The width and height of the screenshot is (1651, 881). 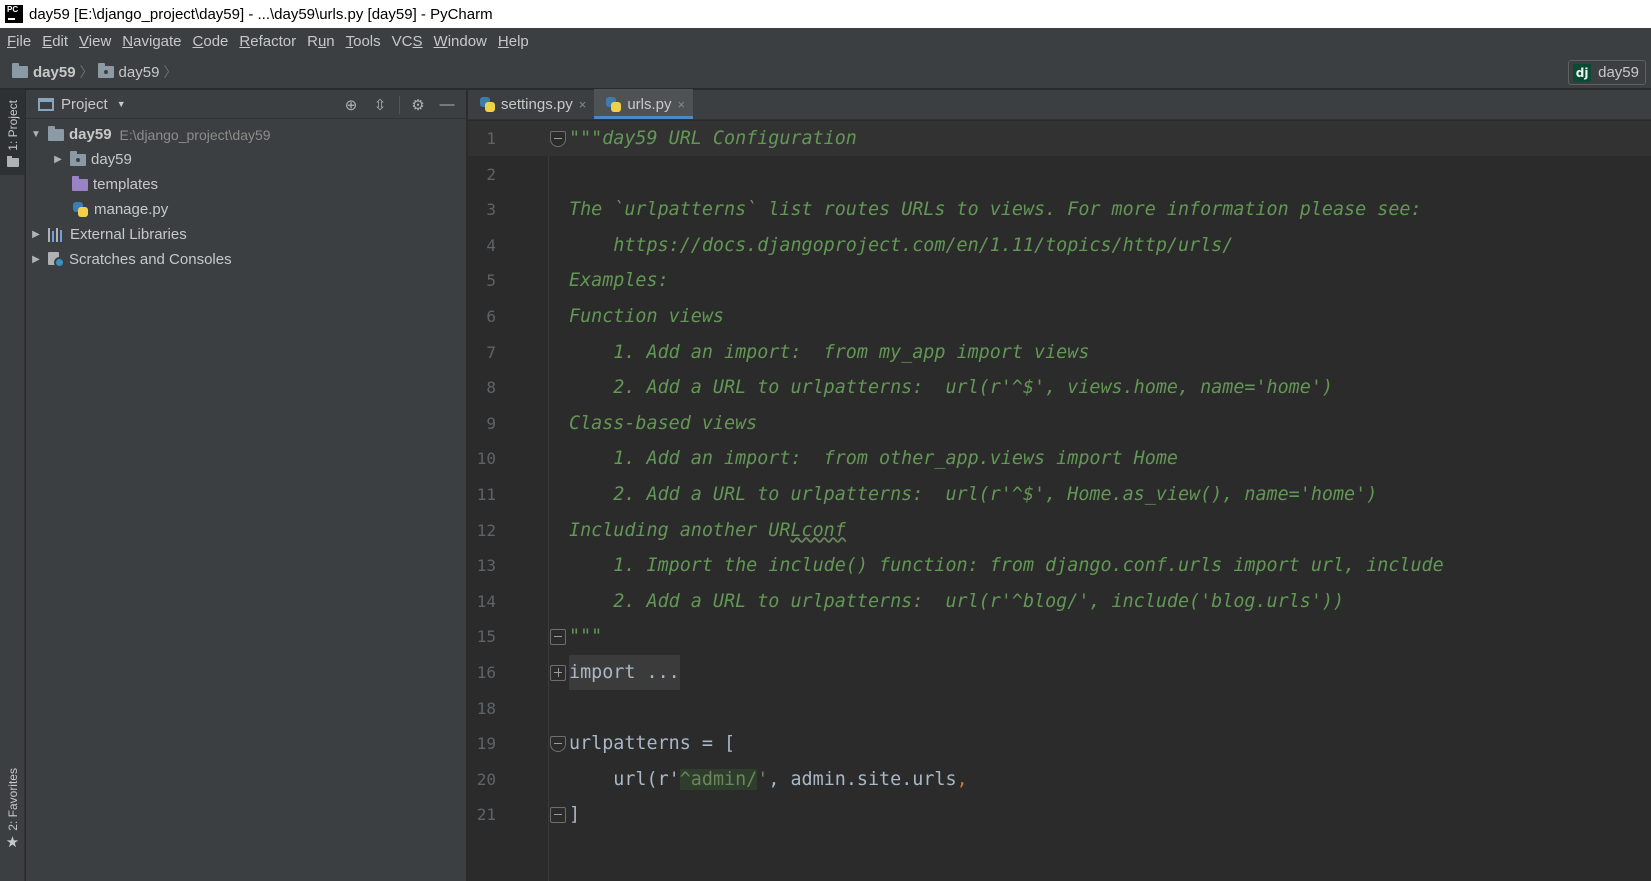 What do you see at coordinates (1059, 174) in the screenshot?
I see `code-line: 2` at bounding box center [1059, 174].